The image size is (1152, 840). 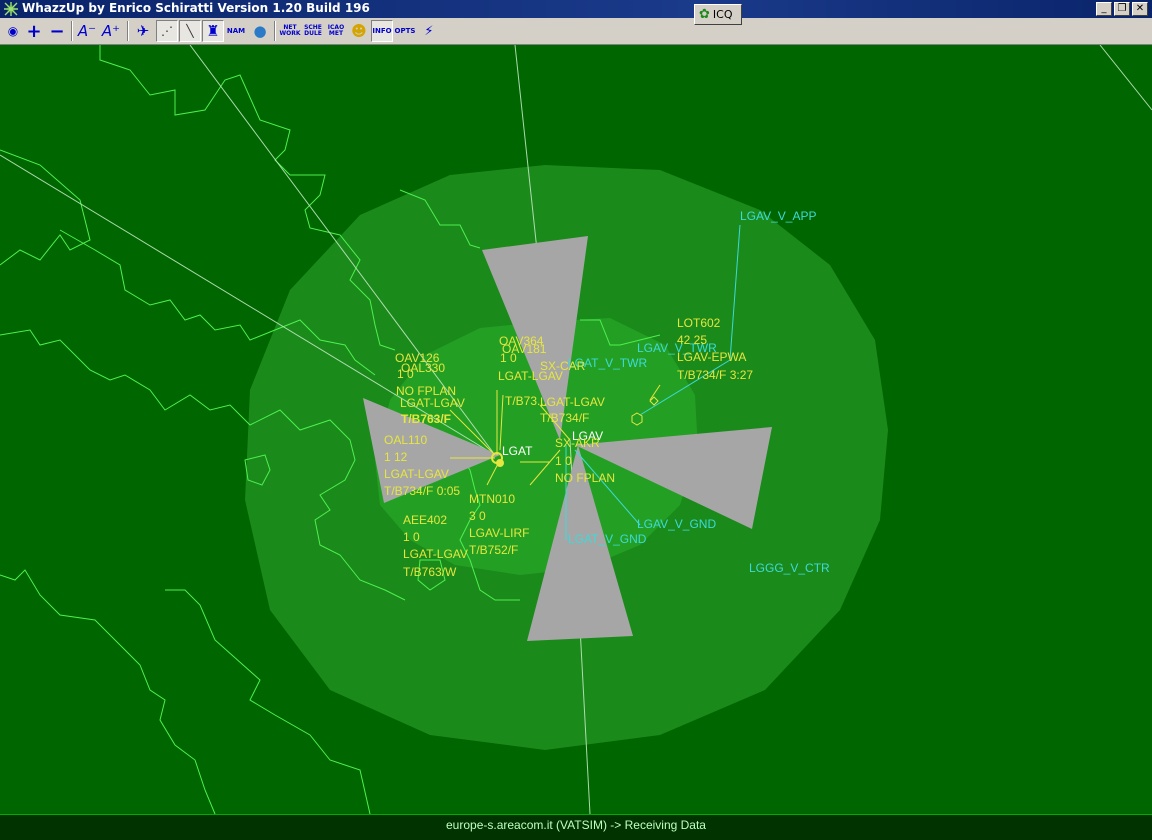 What do you see at coordinates (426, 419) in the screenshot?
I see `svg-text: T/B763/F` at bounding box center [426, 419].